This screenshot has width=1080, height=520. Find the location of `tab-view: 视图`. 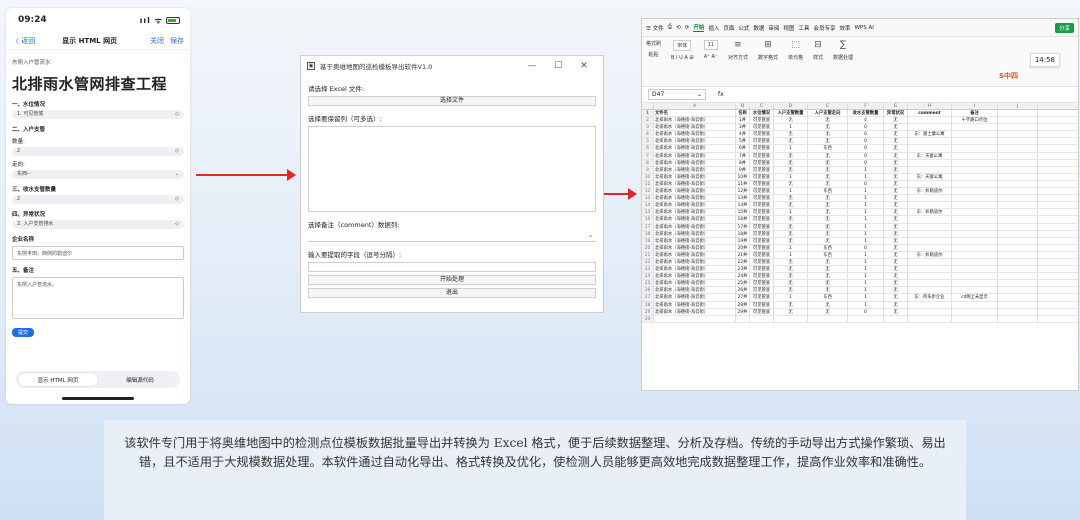

tab-view: 视图 is located at coordinates (788, 28).